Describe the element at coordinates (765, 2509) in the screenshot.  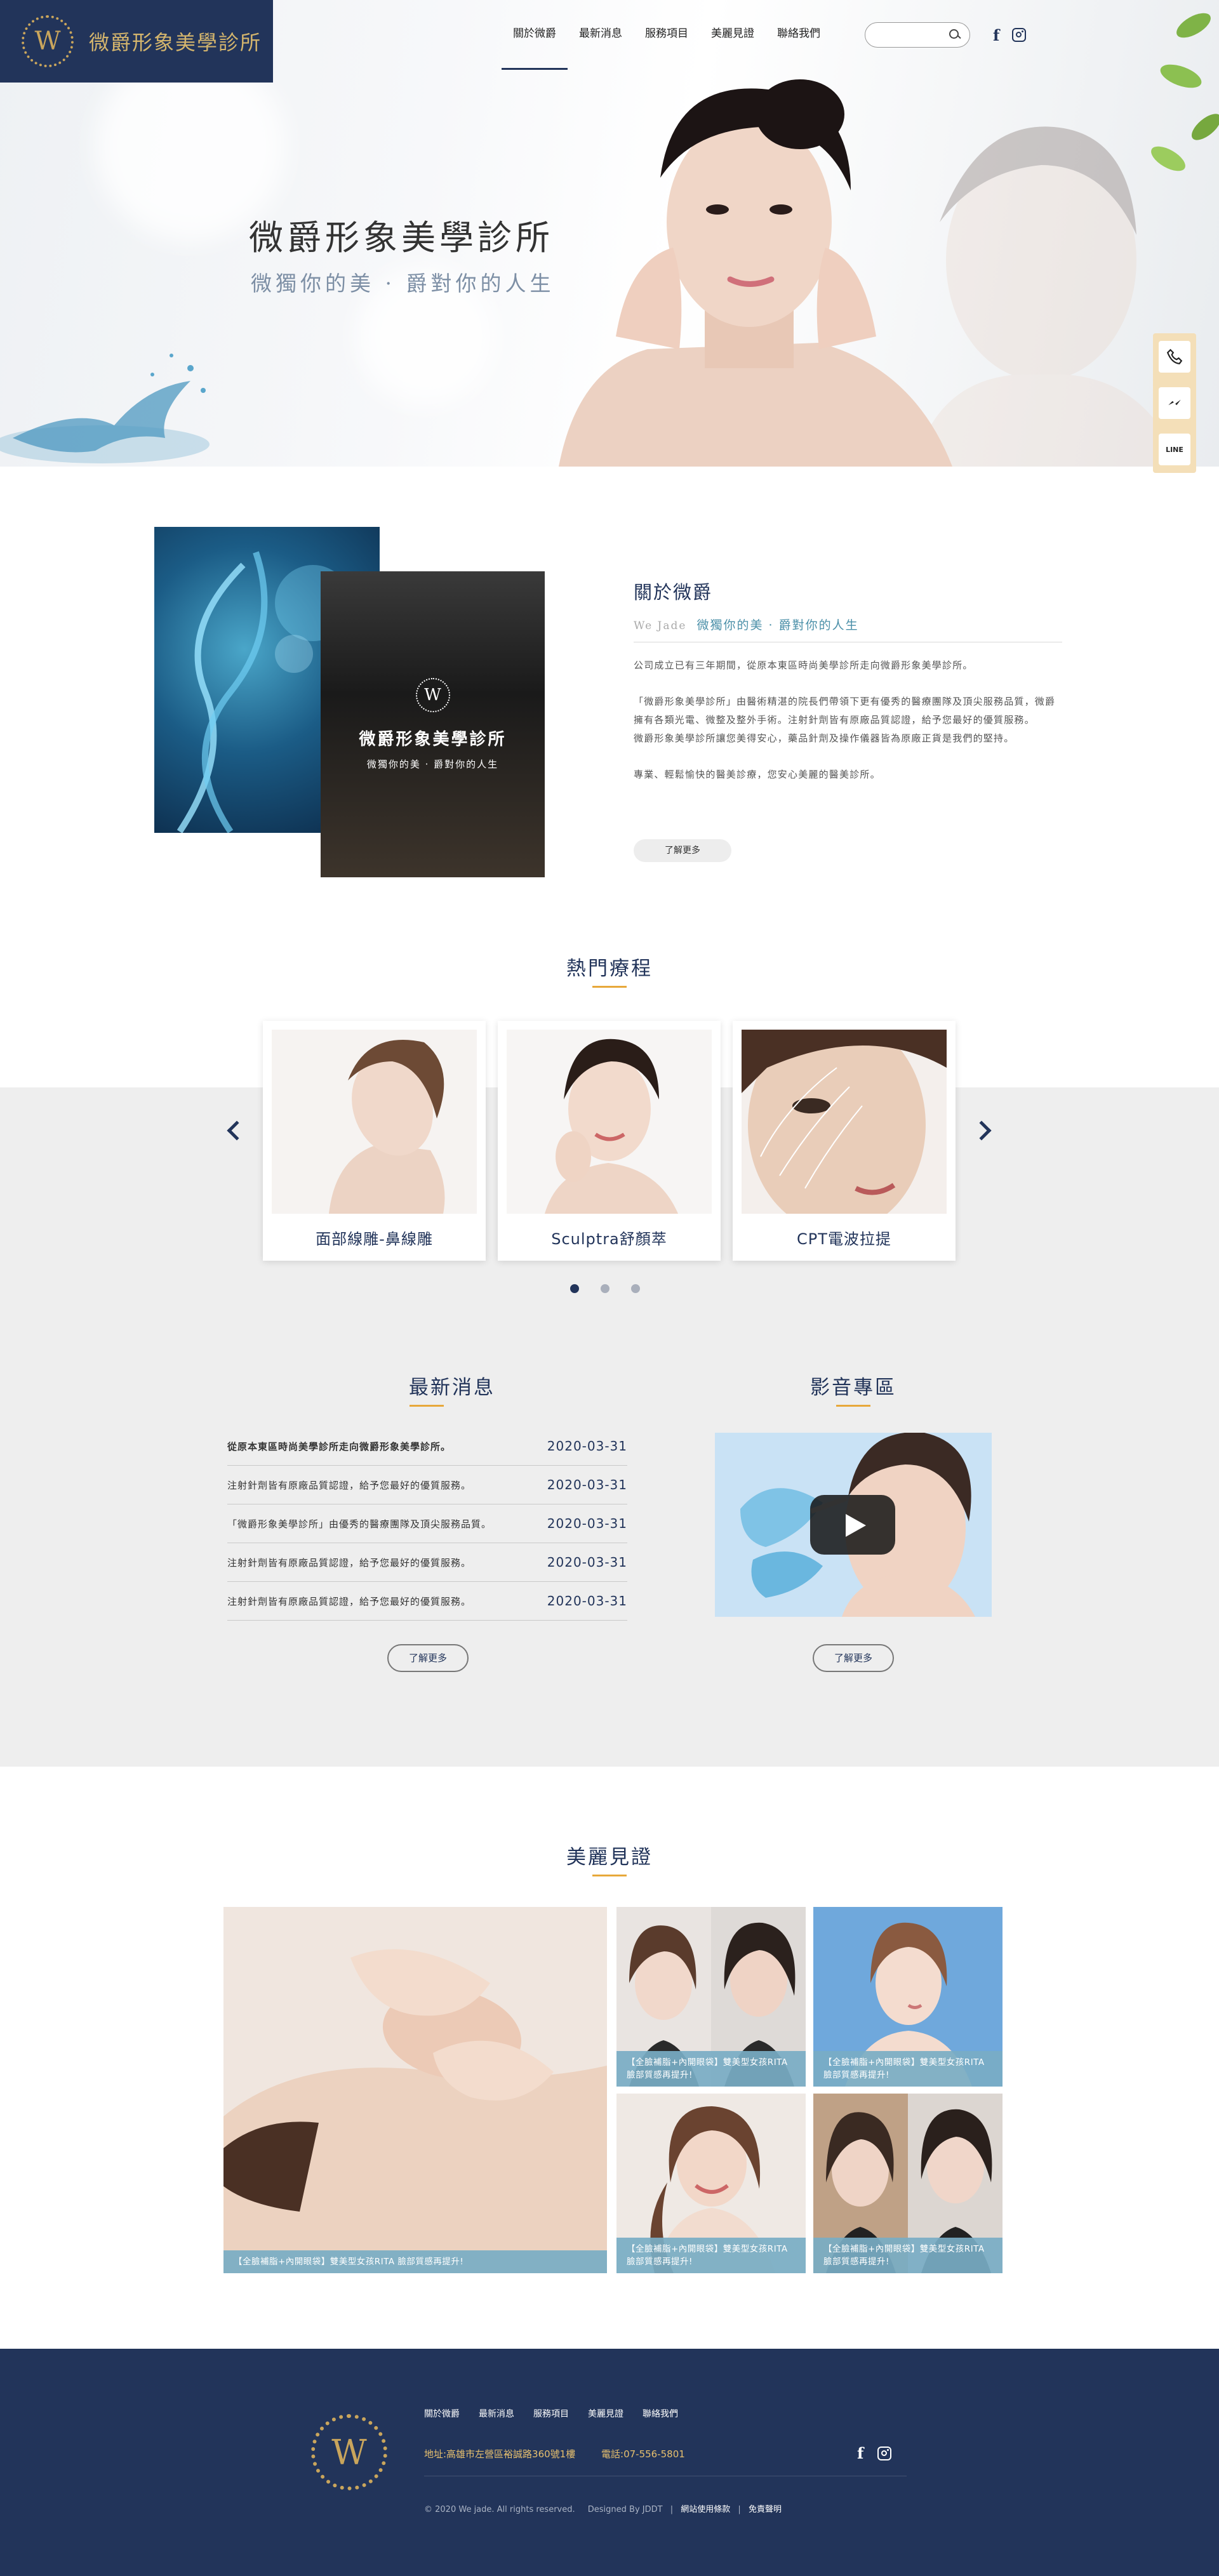
I see `disclaimer-link: 免責聲明` at that location.